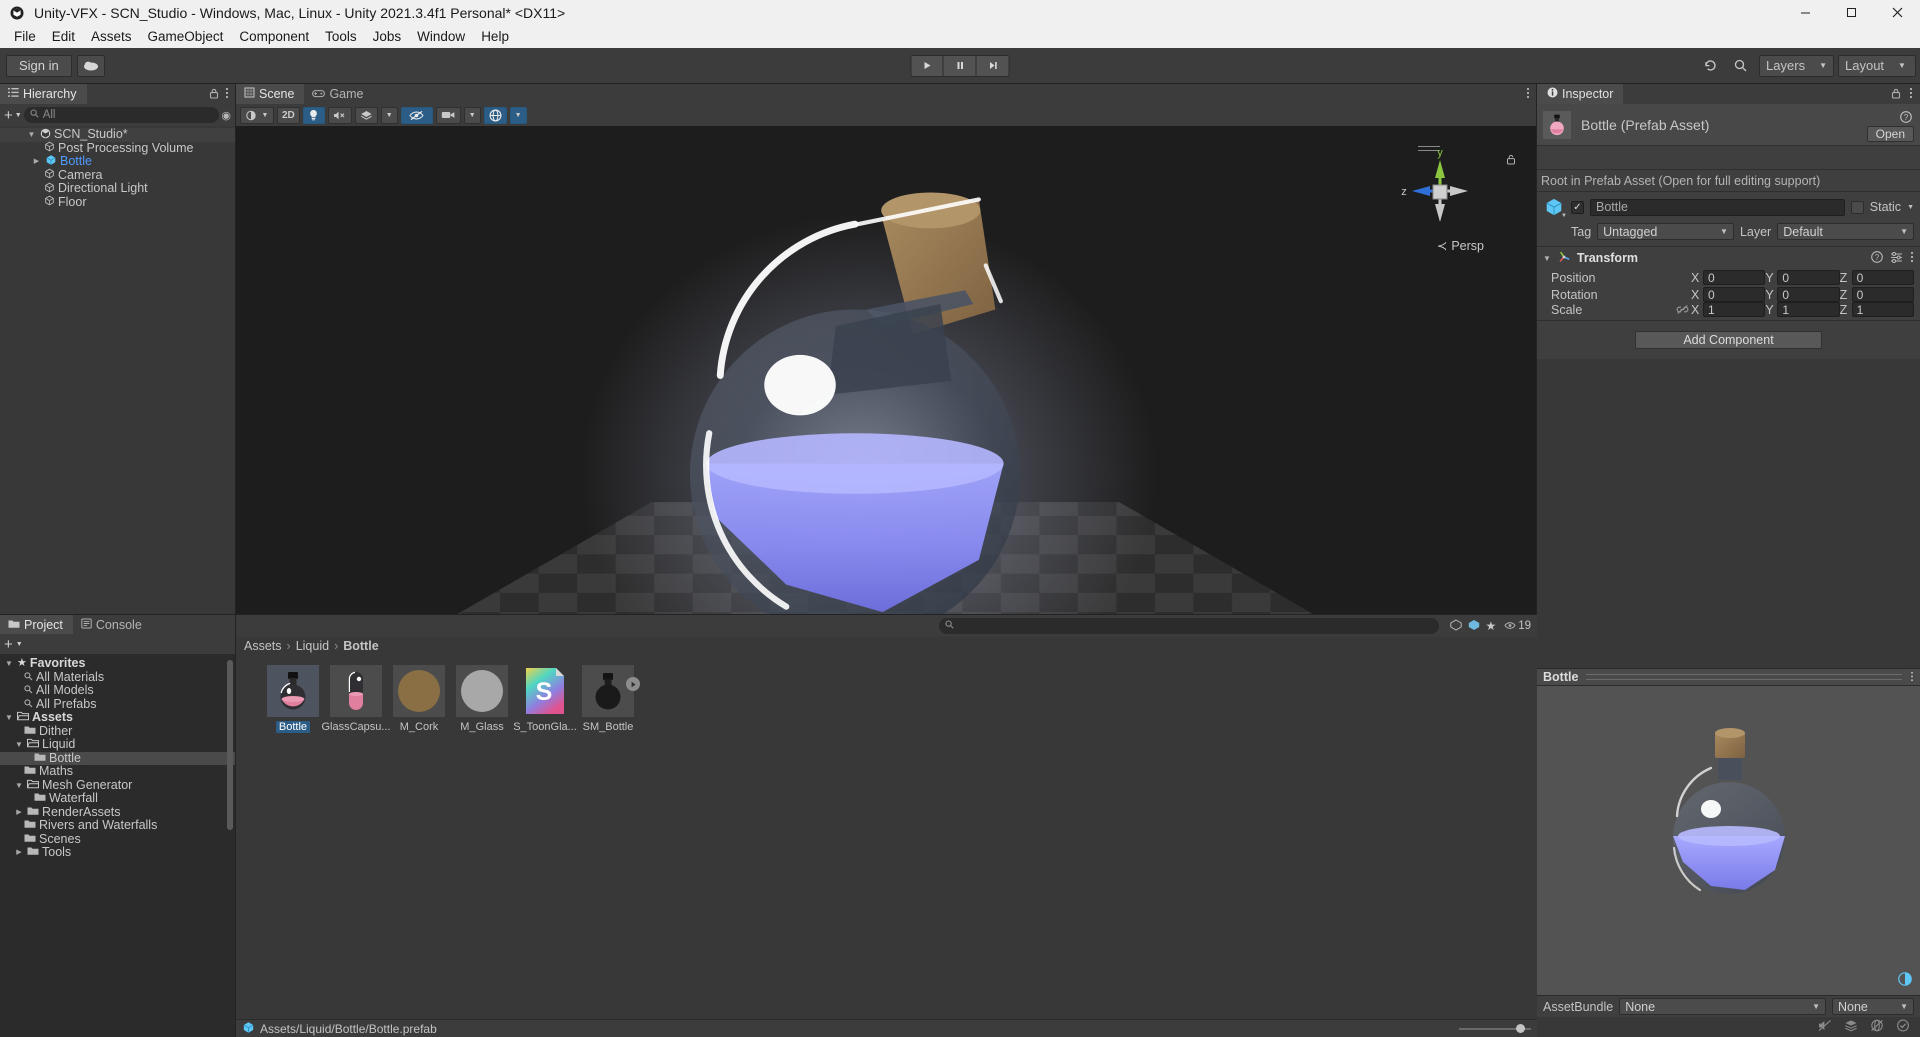 The image size is (1920, 1037). What do you see at coordinates (117, 771) in the screenshot?
I see `project-tree-item-maths: Maths` at bounding box center [117, 771].